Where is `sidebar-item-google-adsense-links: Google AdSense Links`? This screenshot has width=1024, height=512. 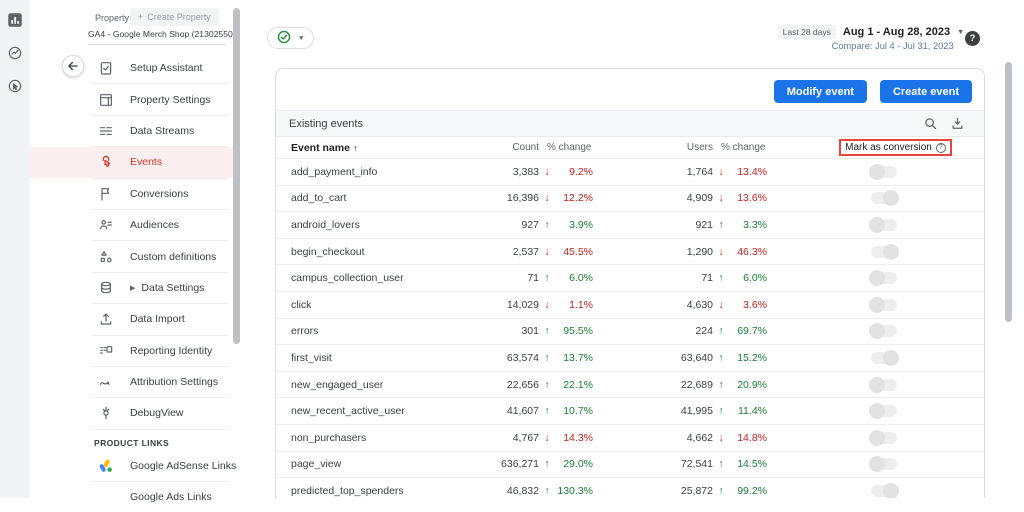 sidebar-item-google-adsense-links: Google AdSense Links is located at coordinates (134, 466).